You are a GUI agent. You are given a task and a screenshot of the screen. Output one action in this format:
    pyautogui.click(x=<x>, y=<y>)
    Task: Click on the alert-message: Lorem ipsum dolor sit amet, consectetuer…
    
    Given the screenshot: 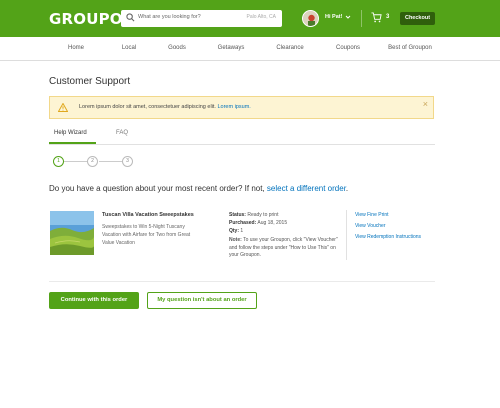 What is the action you would take?
    pyautogui.click(x=165, y=107)
    